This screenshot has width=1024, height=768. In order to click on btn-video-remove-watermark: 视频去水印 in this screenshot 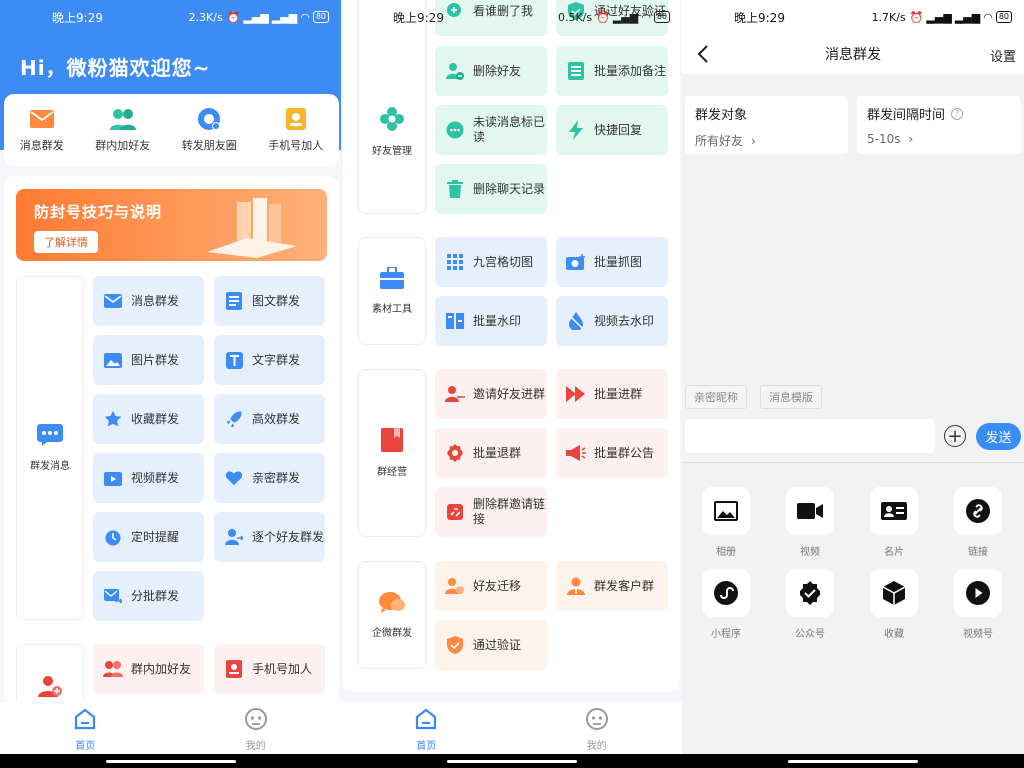, I will do `click(612, 321)`.